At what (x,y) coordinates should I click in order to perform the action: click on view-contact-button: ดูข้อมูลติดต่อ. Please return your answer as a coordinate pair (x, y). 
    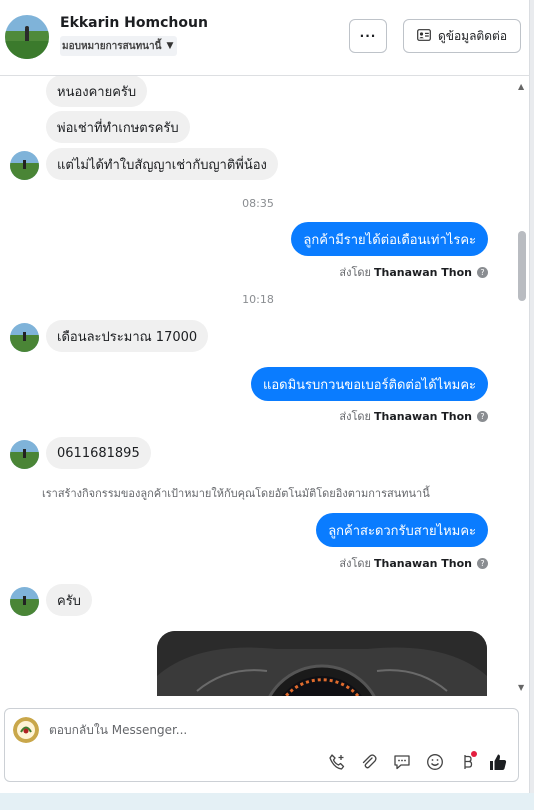
    Looking at the image, I should click on (462, 36).